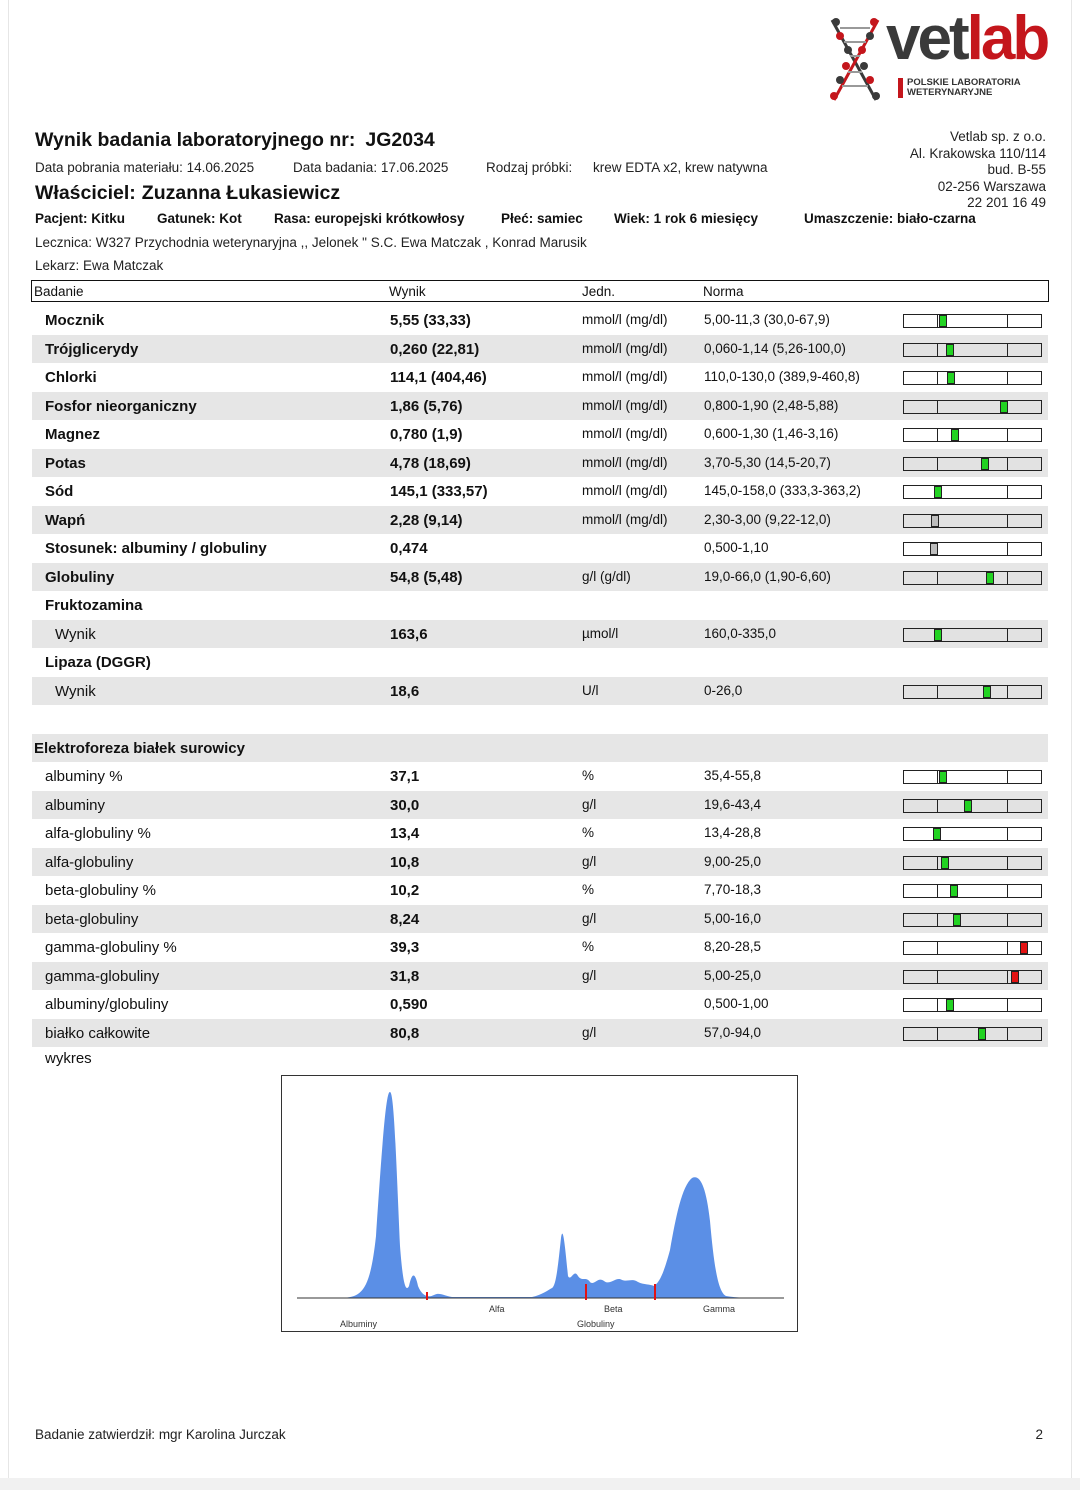 The image size is (1080, 1490). What do you see at coordinates (596, 1324) in the screenshot?
I see `label-globuliny: Globuliny` at bounding box center [596, 1324].